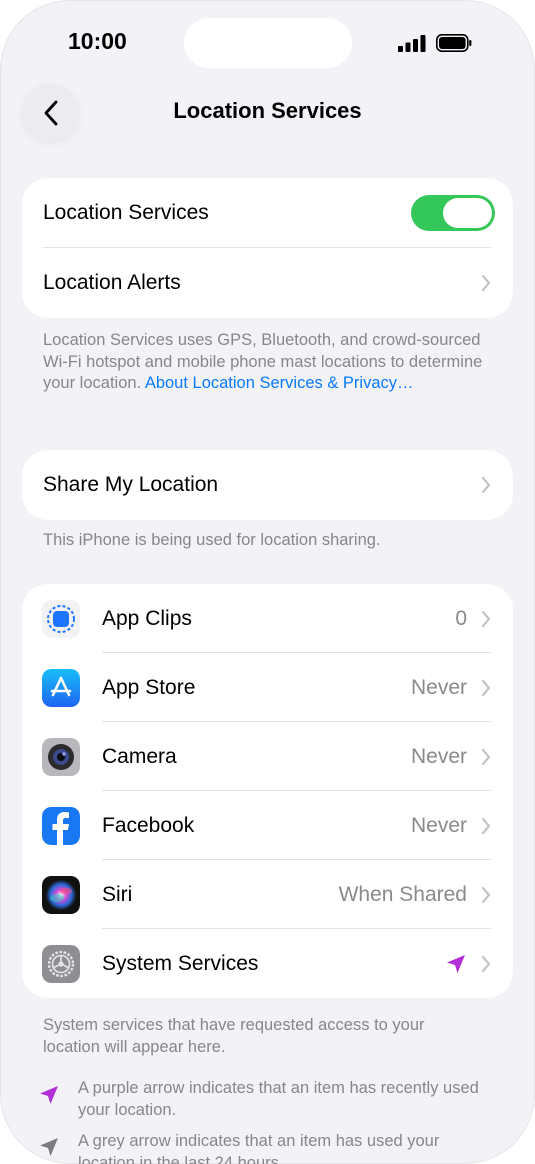  I want to click on app-name: Facebook, so click(148, 825).